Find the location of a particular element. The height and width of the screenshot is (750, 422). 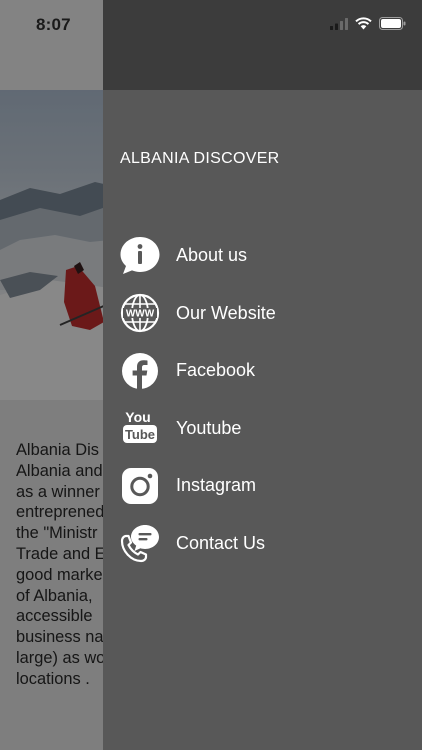

menu-item-about-us: About us is located at coordinates (262, 256).